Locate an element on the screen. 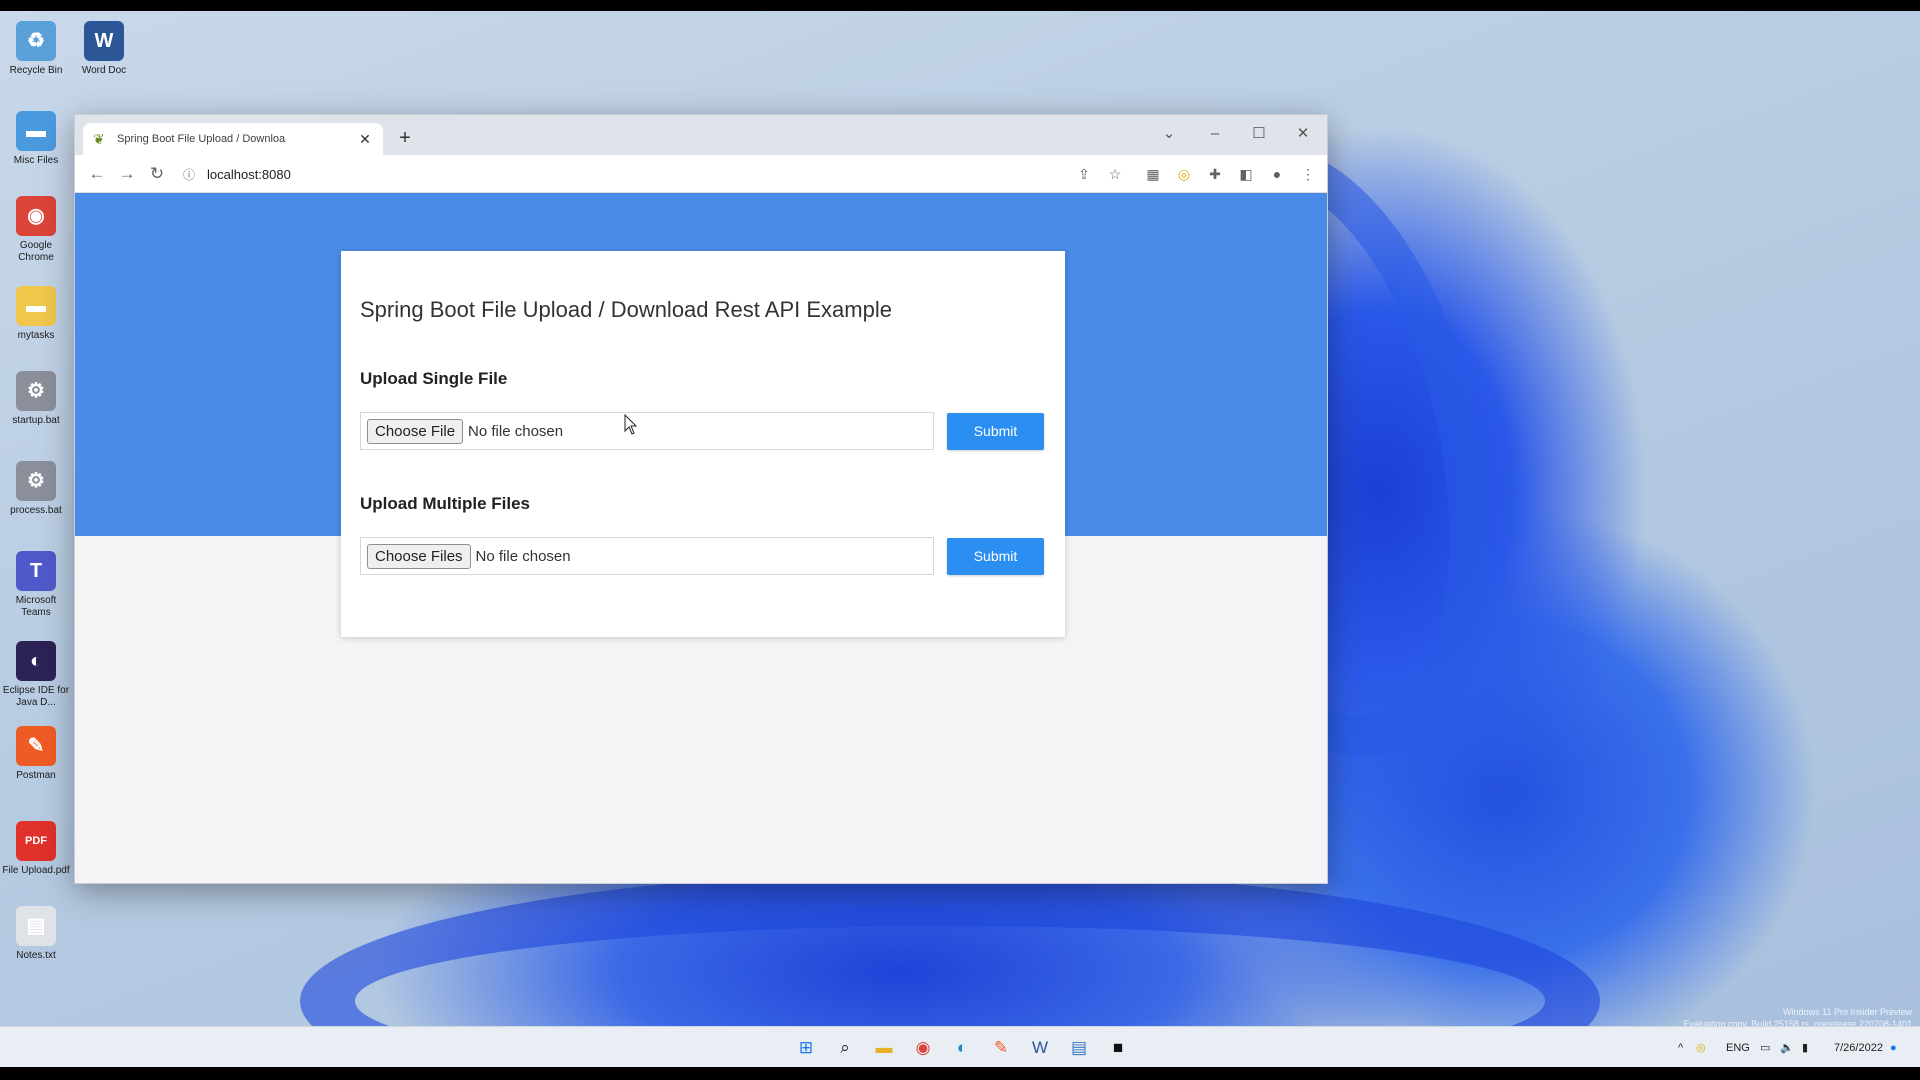 Image resolution: width=1920 pixels, height=1080 pixels. letterbox-bottom is located at coordinates (960, 1073).